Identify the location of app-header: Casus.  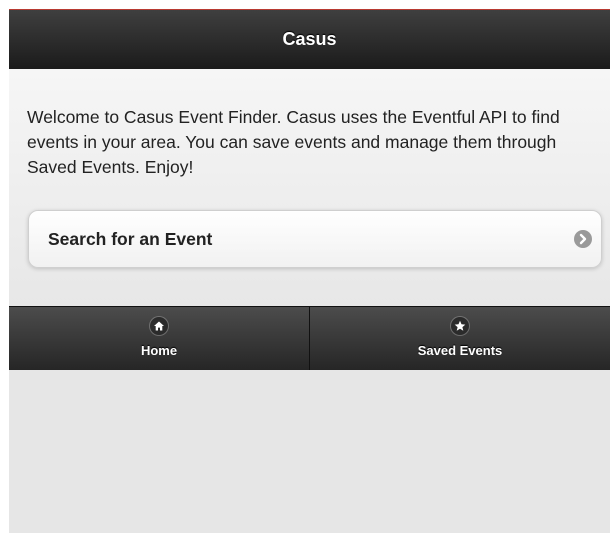
(309, 39).